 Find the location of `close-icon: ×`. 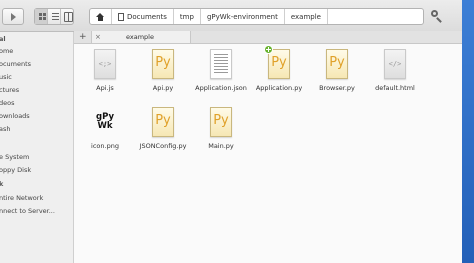

close-icon: × is located at coordinates (98, 37).